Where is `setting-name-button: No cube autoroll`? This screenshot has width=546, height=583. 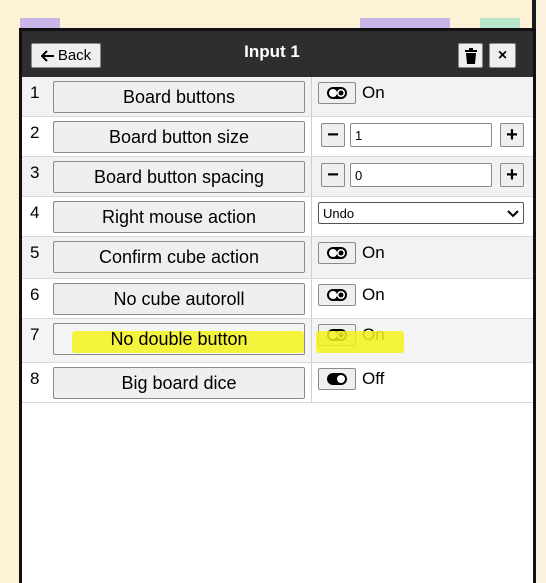 setting-name-button: No cube autoroll is located at coordinates (179, 299).